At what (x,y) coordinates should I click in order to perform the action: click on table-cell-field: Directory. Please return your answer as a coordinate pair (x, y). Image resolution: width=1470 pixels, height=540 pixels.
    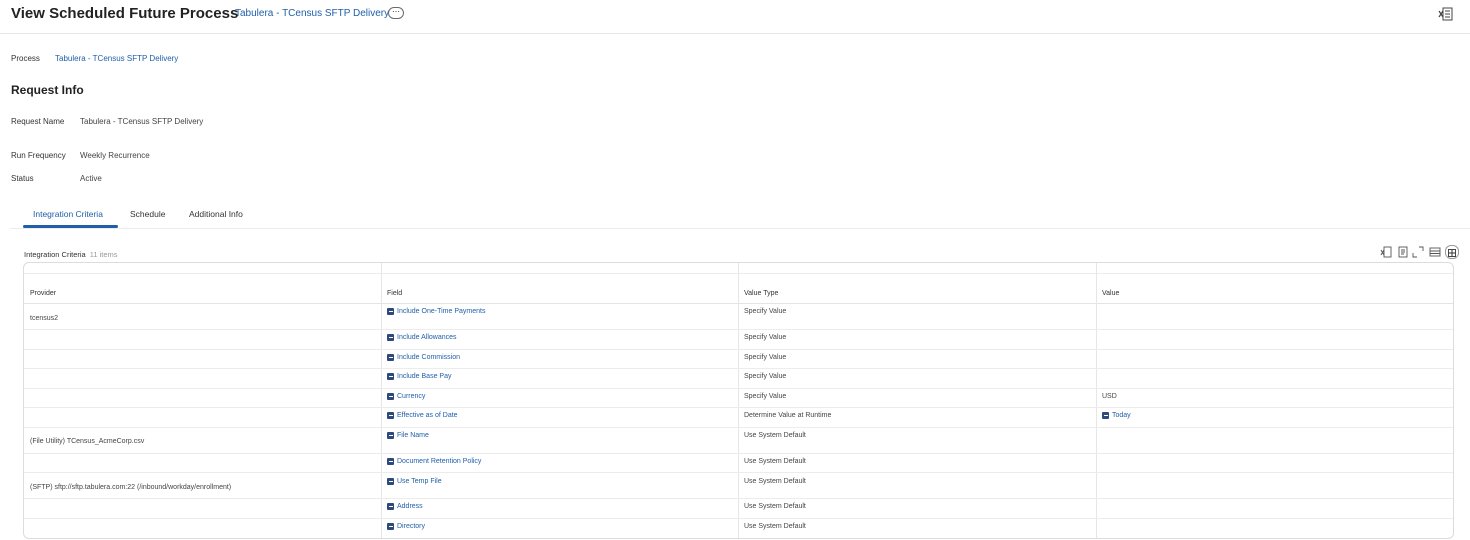
    Looking at the image, I should click on (406, 526).